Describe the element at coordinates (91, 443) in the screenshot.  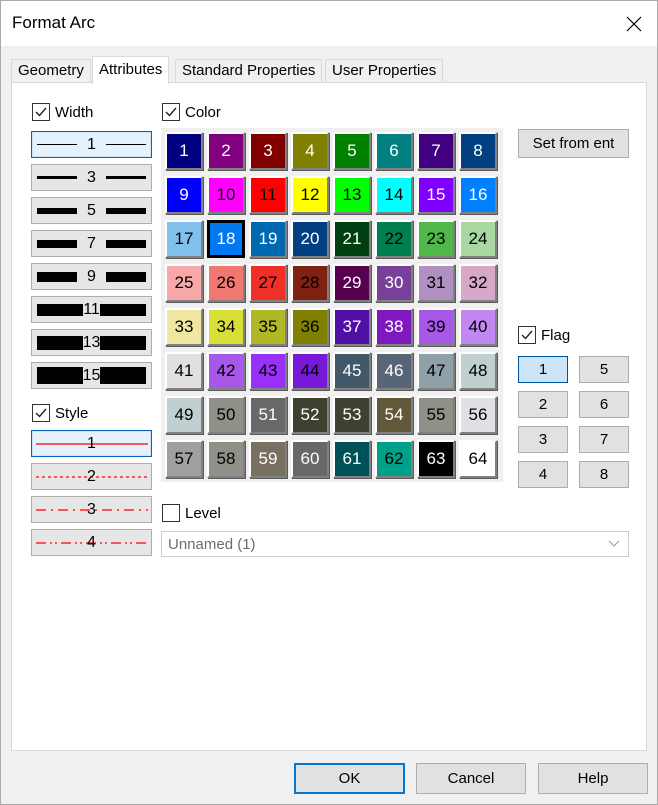
I see `style-option-1: 1` at that location.